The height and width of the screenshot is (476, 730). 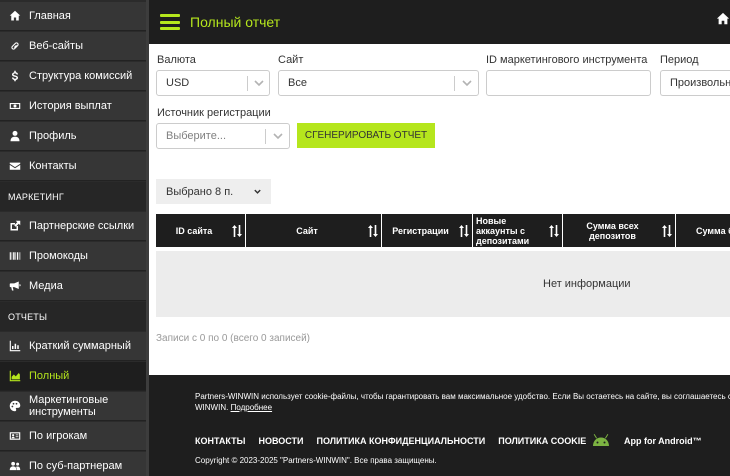 I want to click on cookie-tail: WINWIN., so click(x=212, y=407).